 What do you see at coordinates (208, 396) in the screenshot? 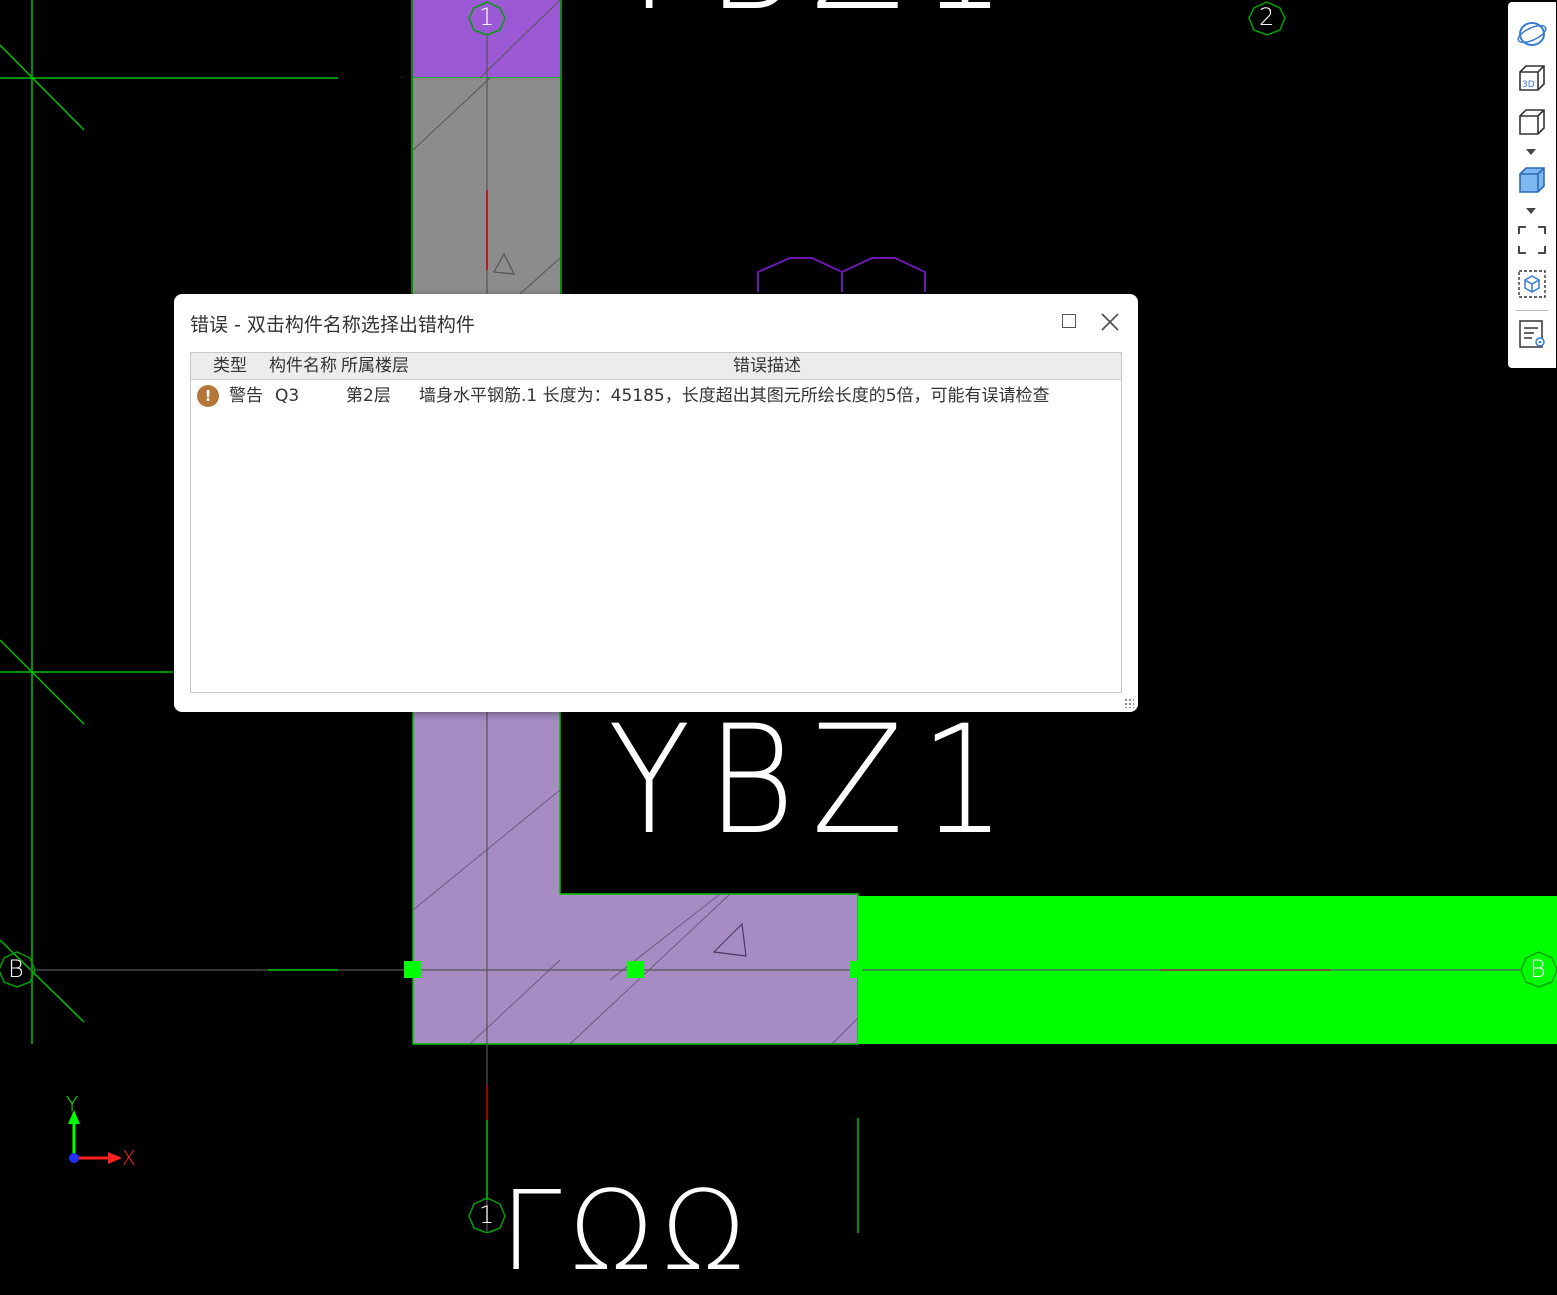
I see `warning-icon: !` at bounding box center [208, 396].